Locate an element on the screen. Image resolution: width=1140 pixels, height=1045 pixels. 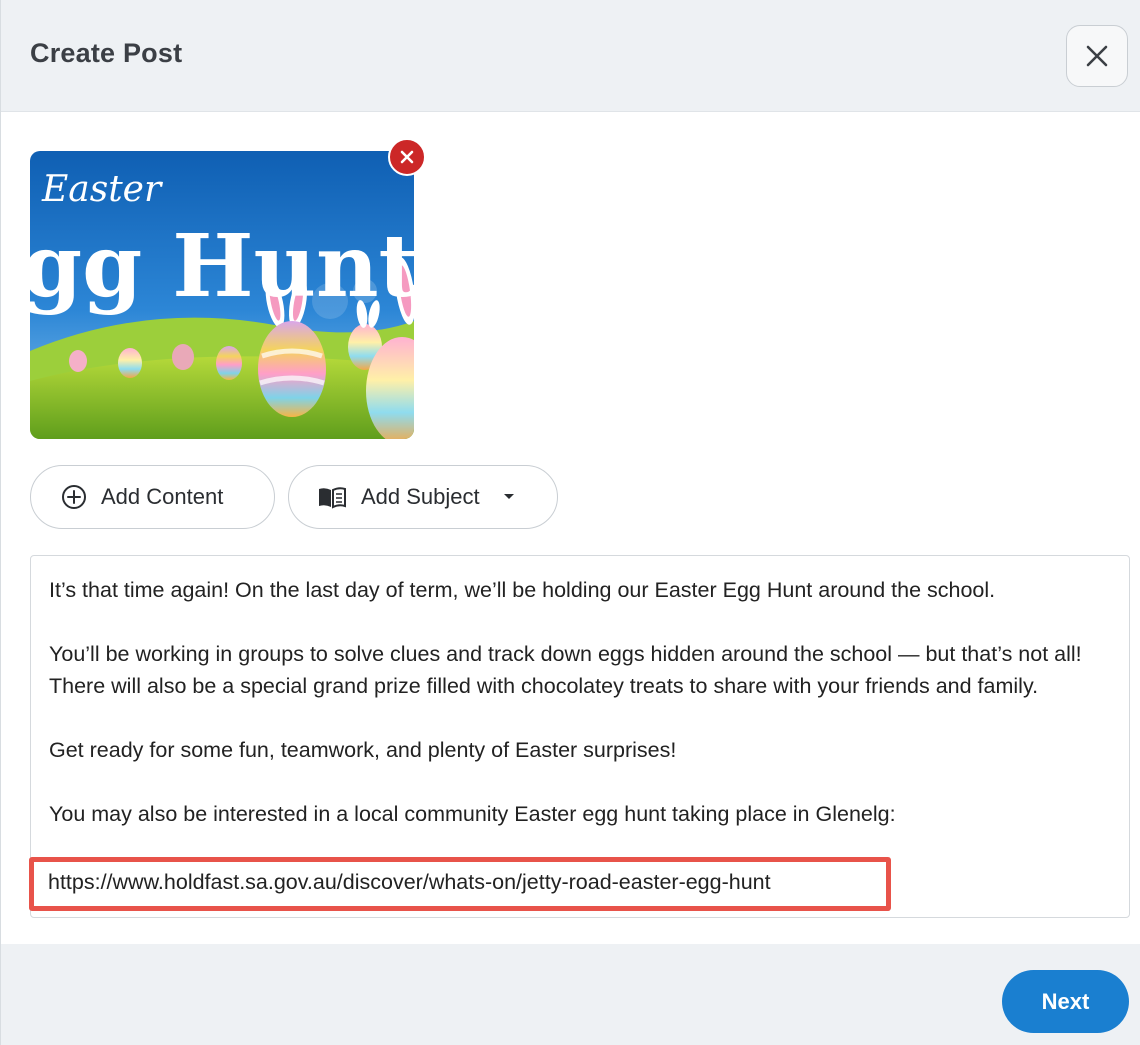
image-script-text: Easter is located at coordinates (102, 189).